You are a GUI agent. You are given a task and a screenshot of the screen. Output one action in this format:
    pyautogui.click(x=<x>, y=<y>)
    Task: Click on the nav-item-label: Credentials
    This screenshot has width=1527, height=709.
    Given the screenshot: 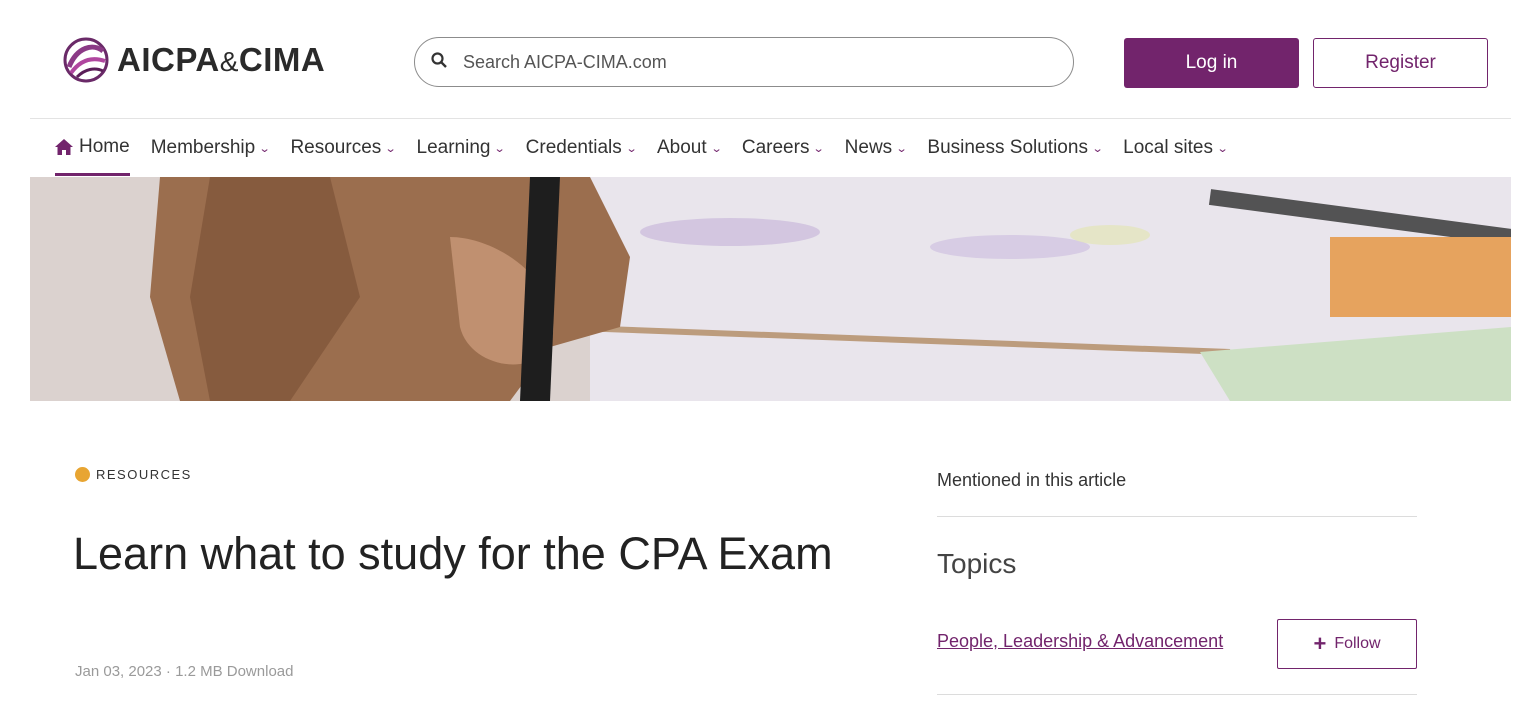 What is the action you would take?
    pyautogui.click(x=573, y=147)
    